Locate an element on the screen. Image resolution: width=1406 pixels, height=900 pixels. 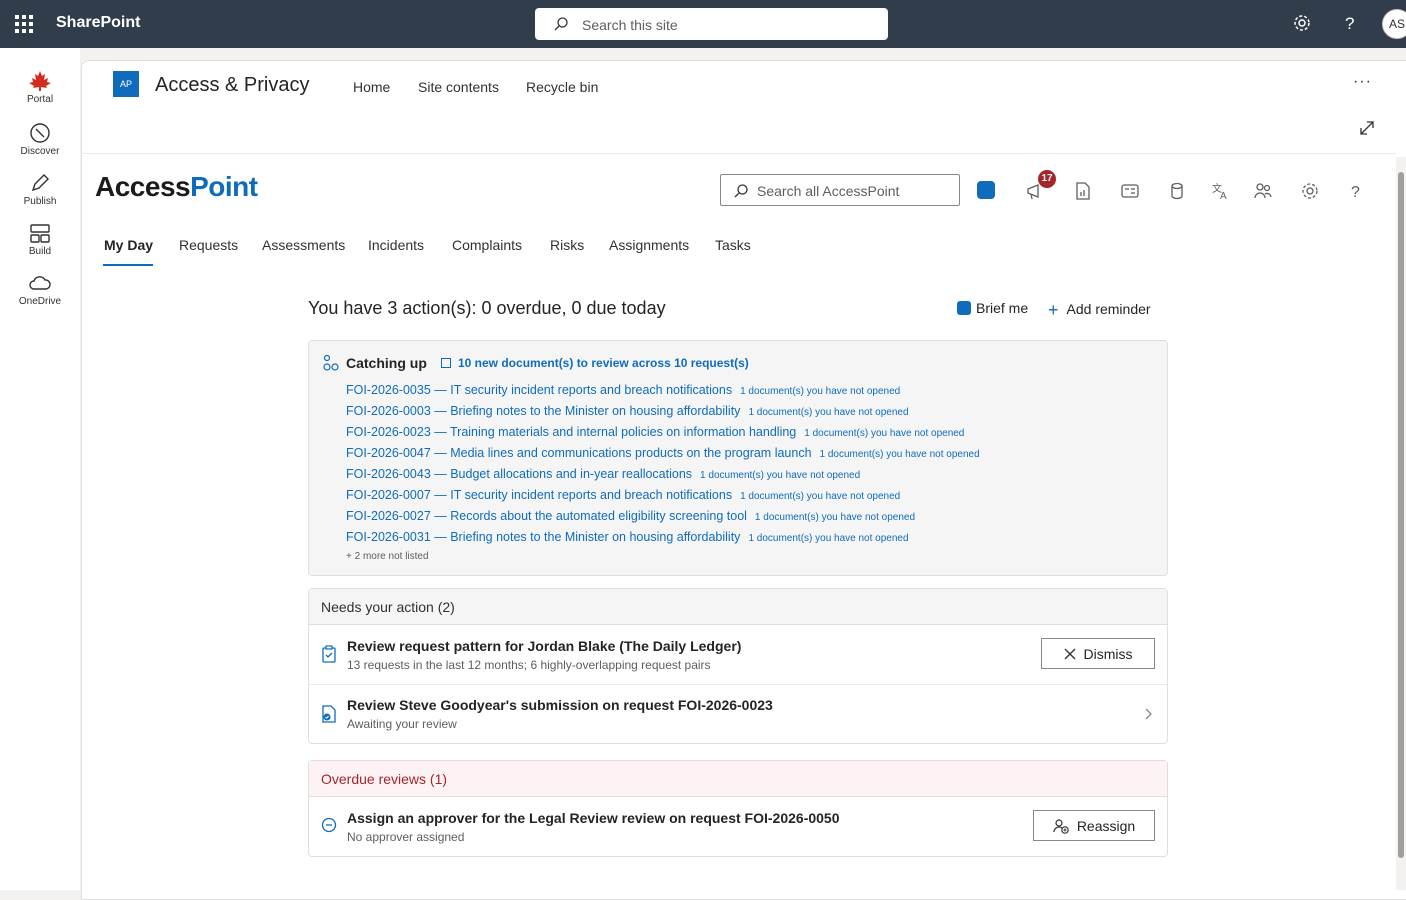
tab-risks: Risks is located at coordinates (567, 245).